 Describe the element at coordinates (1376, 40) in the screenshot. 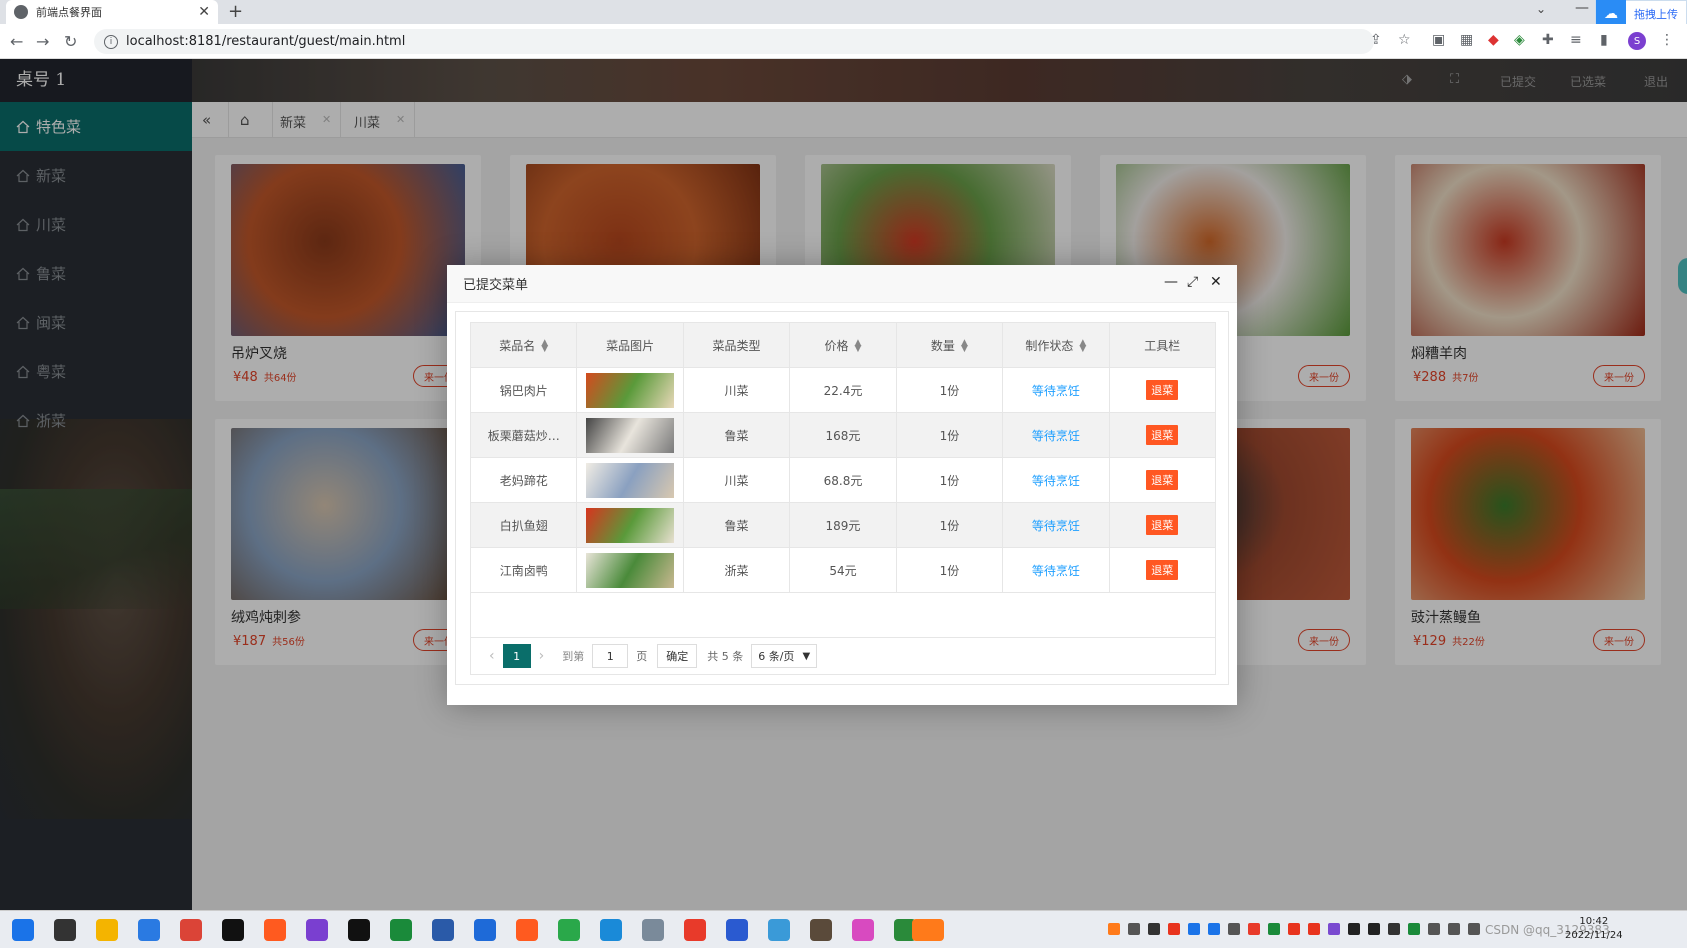

I see `share-icon: ⇪` at that location.